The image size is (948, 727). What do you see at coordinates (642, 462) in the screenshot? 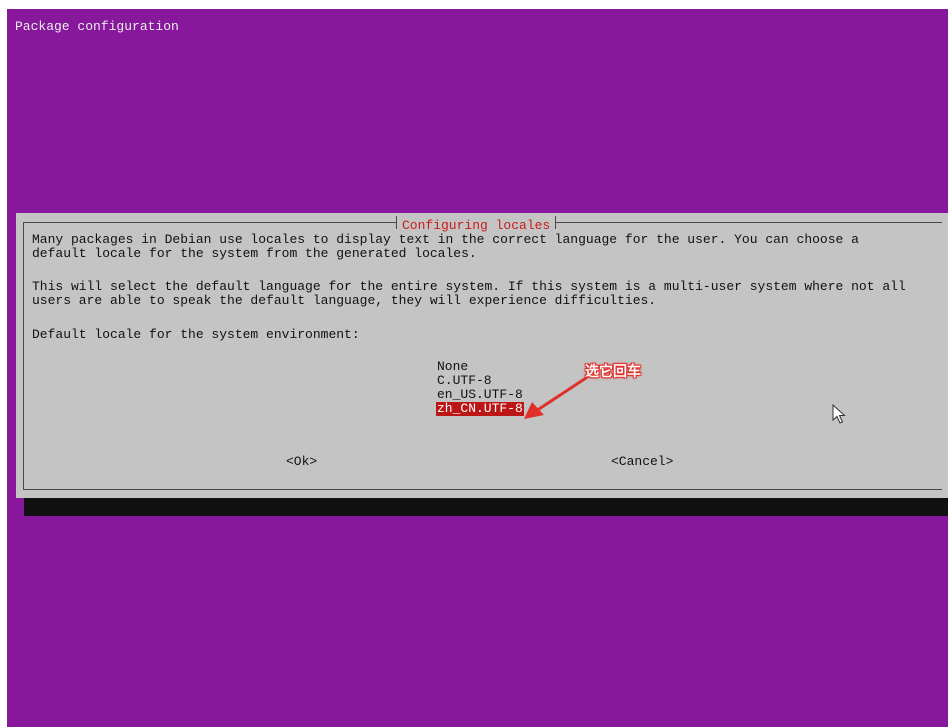
I see `cancel-button: <Cancel>` at bounding box center [642, 462].